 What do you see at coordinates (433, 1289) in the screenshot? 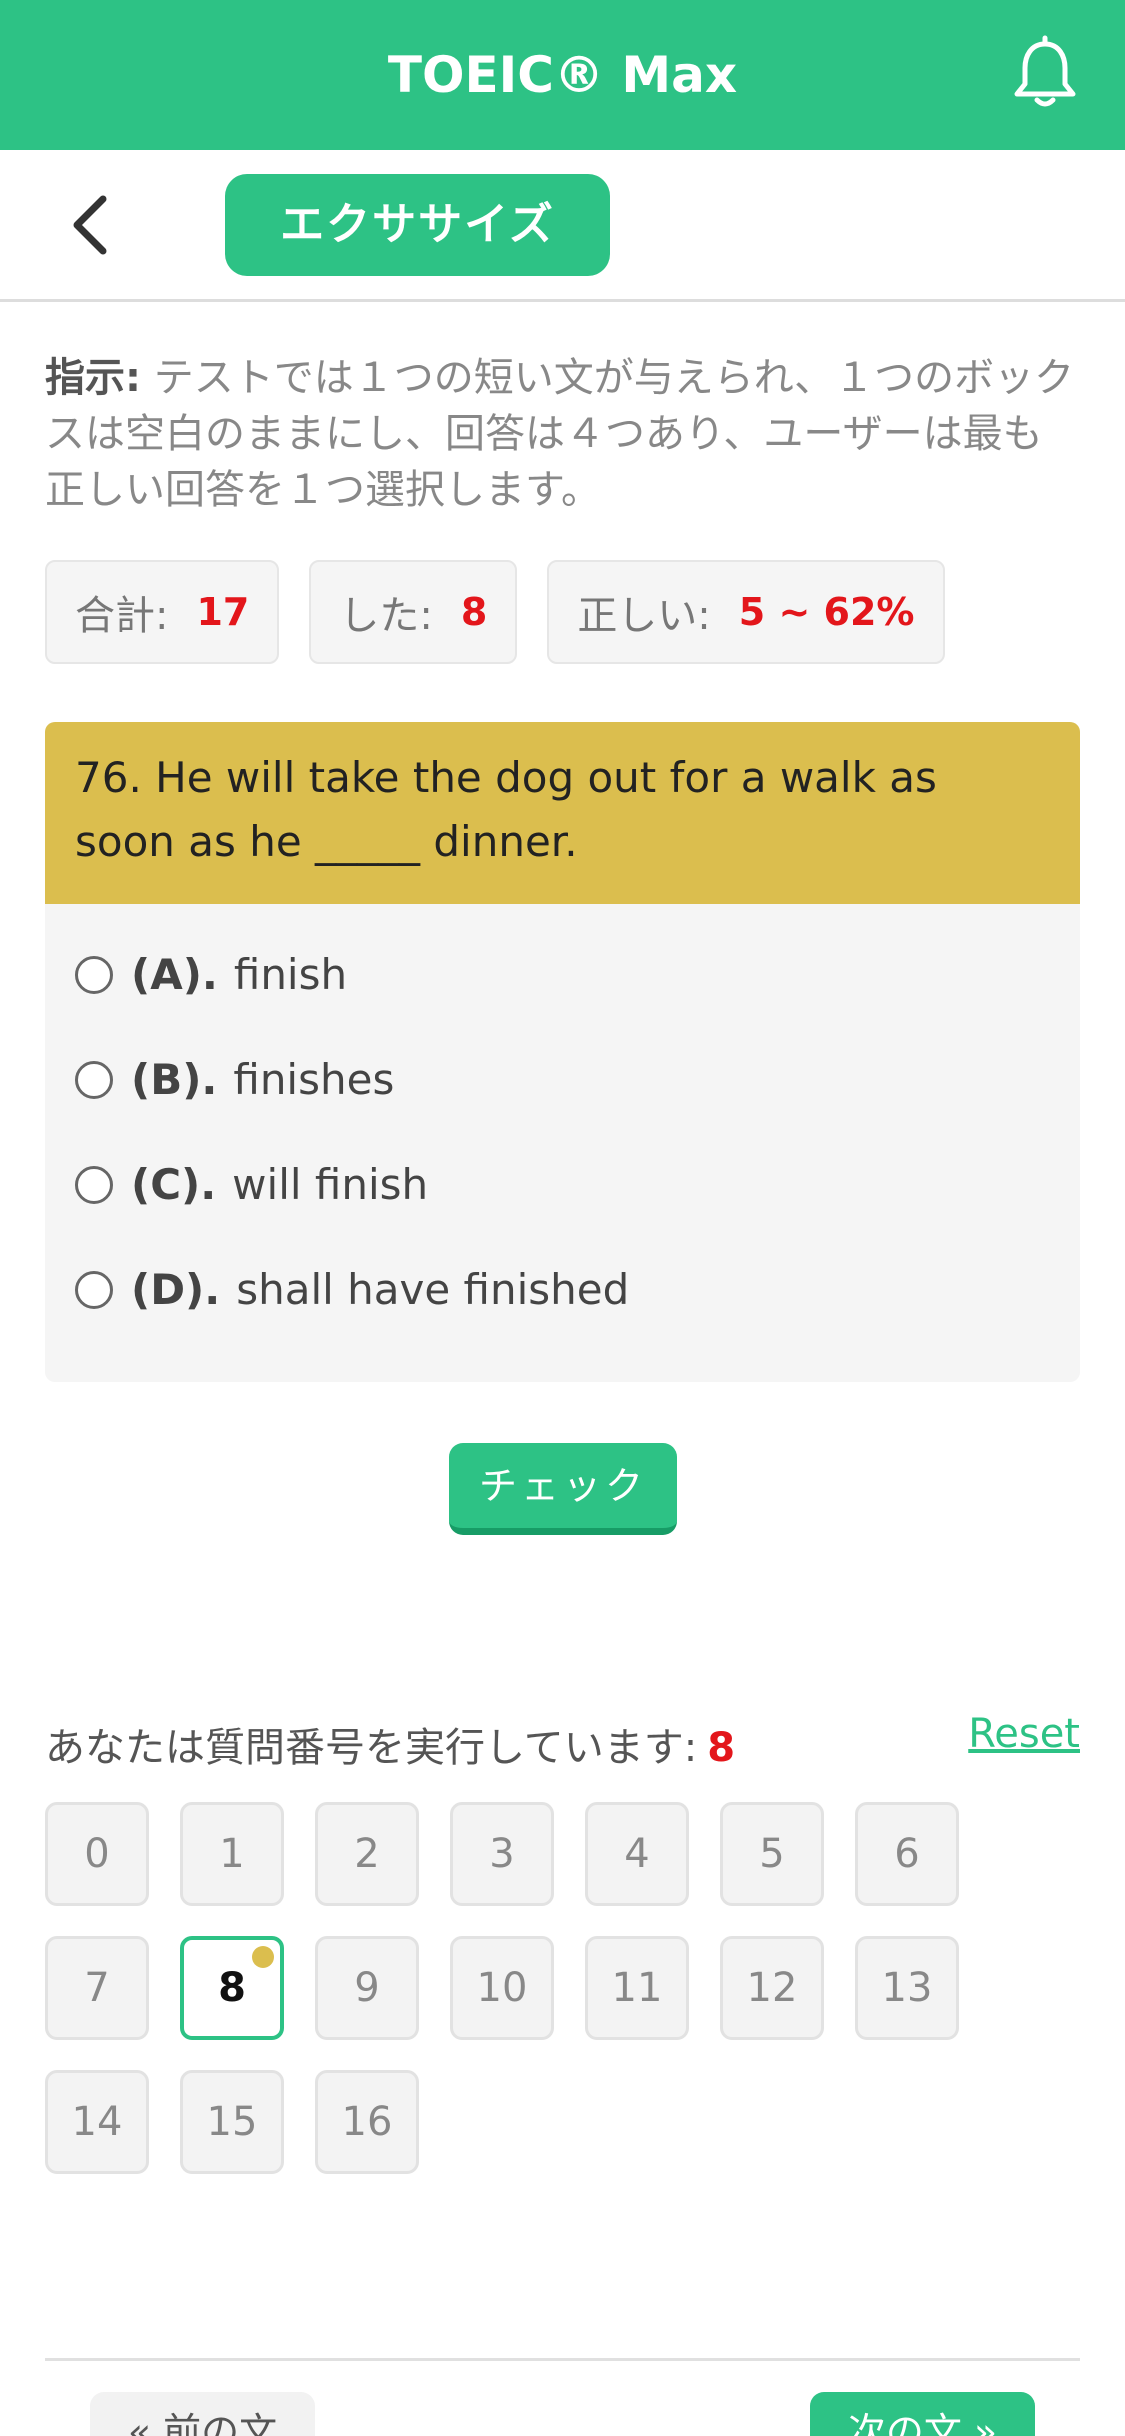
I see `option-text: shall have finished` at bounding box center [433, 1289].